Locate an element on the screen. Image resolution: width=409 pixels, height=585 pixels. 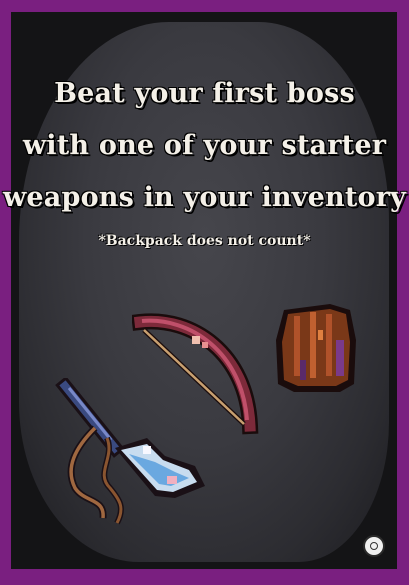
axe-icon is located at coordinates (130, 451).